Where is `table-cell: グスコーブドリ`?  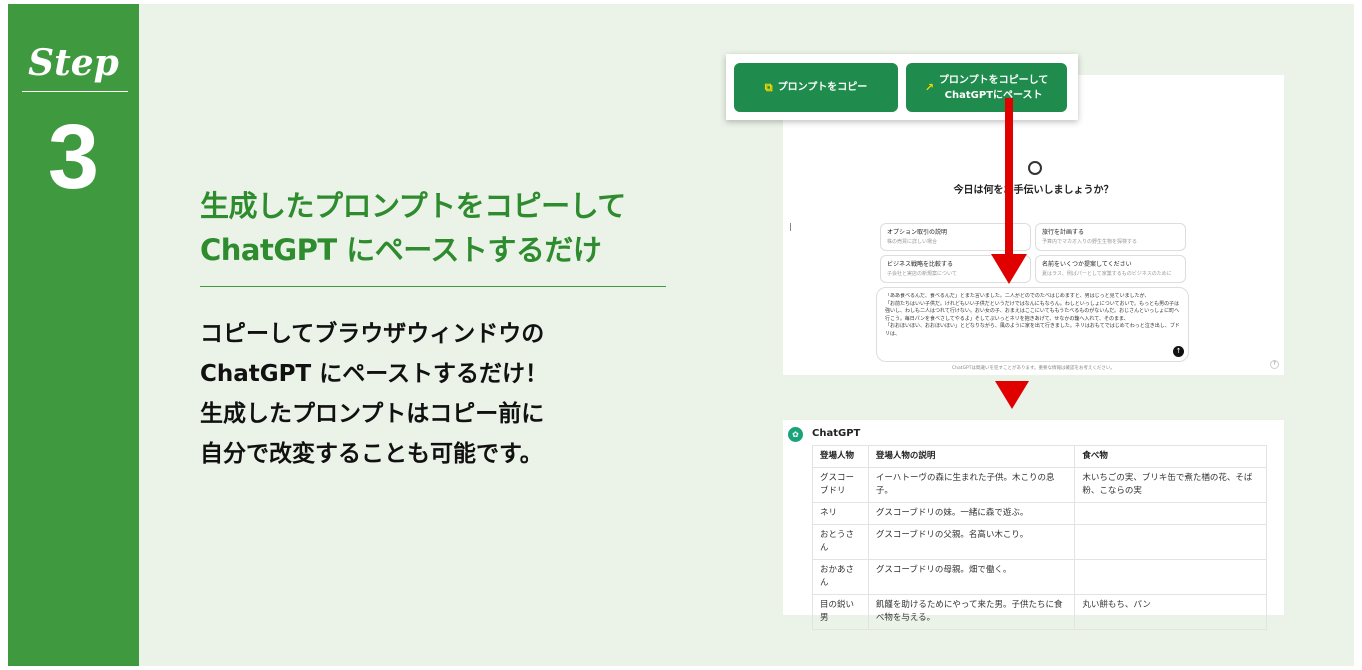
table-cell: グスコーブドリ is located at coordinates (840, 485).